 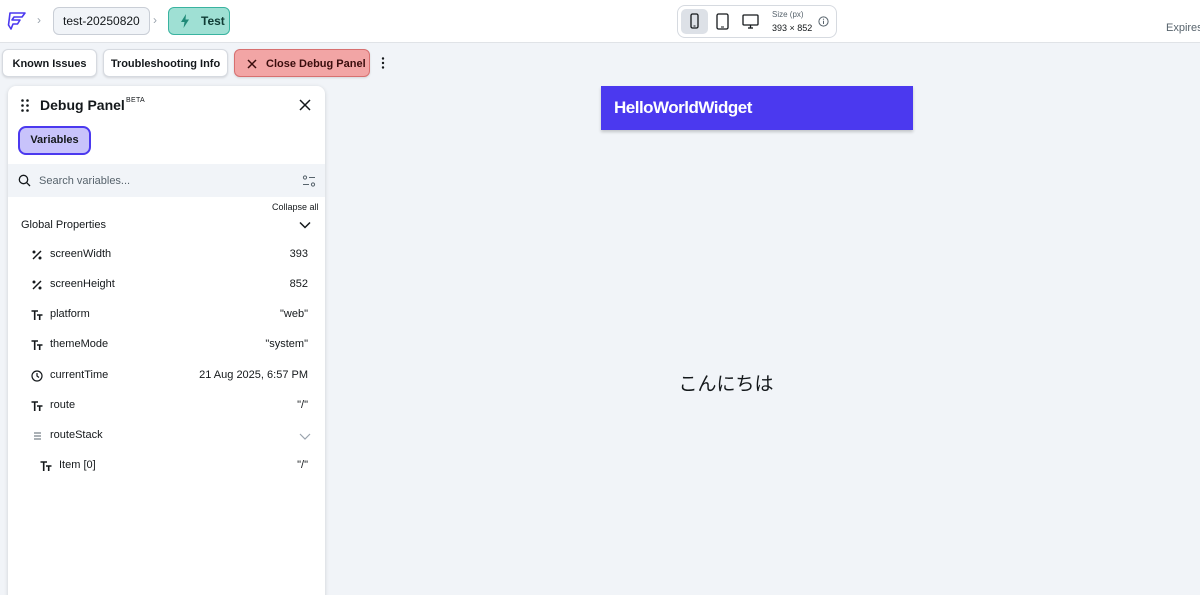 I want to click on filter-icon, so click(x=309, y=181).